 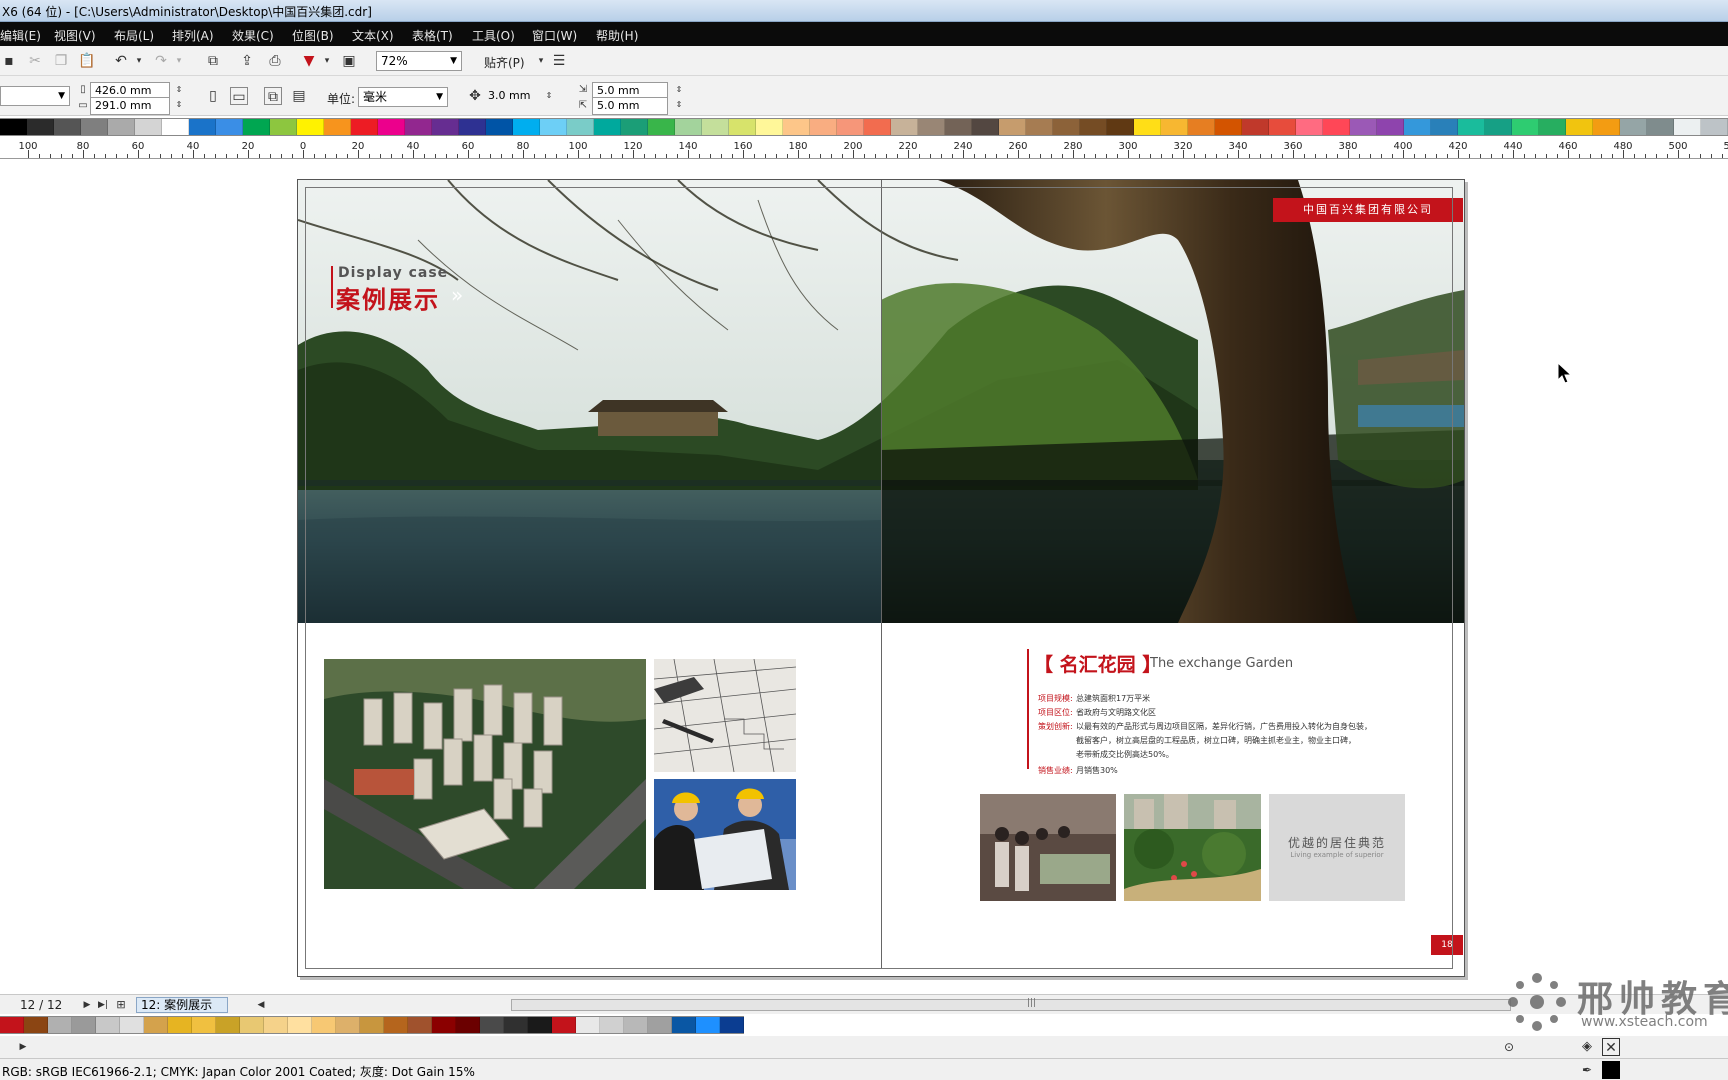 I want to click on publish-icon: ⎙, so click(x=275, y=61).